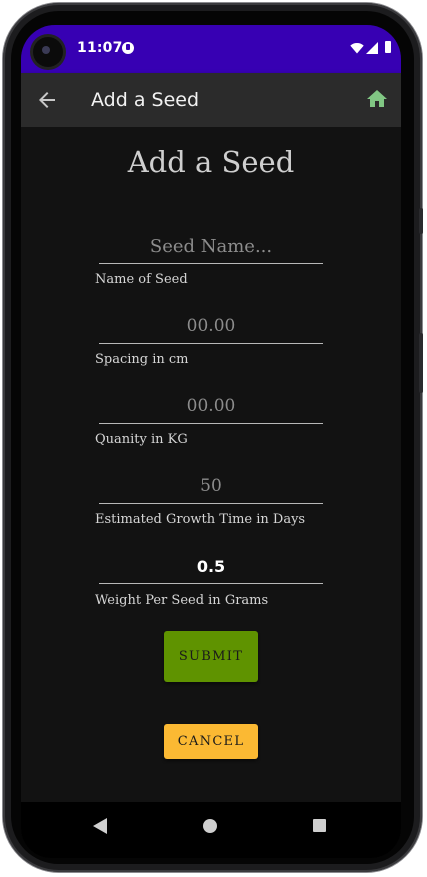  I want to click on battery-icon, so click(388, 47).